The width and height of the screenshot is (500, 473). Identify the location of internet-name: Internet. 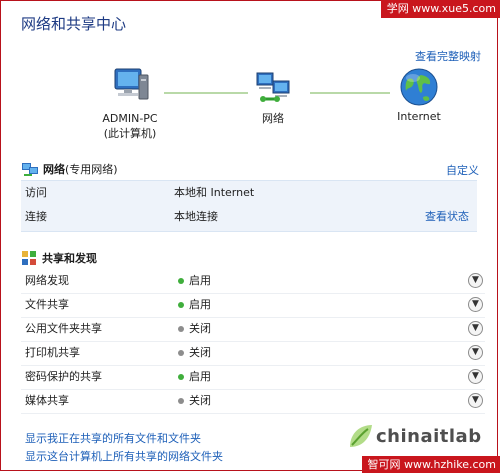
(419, 116).